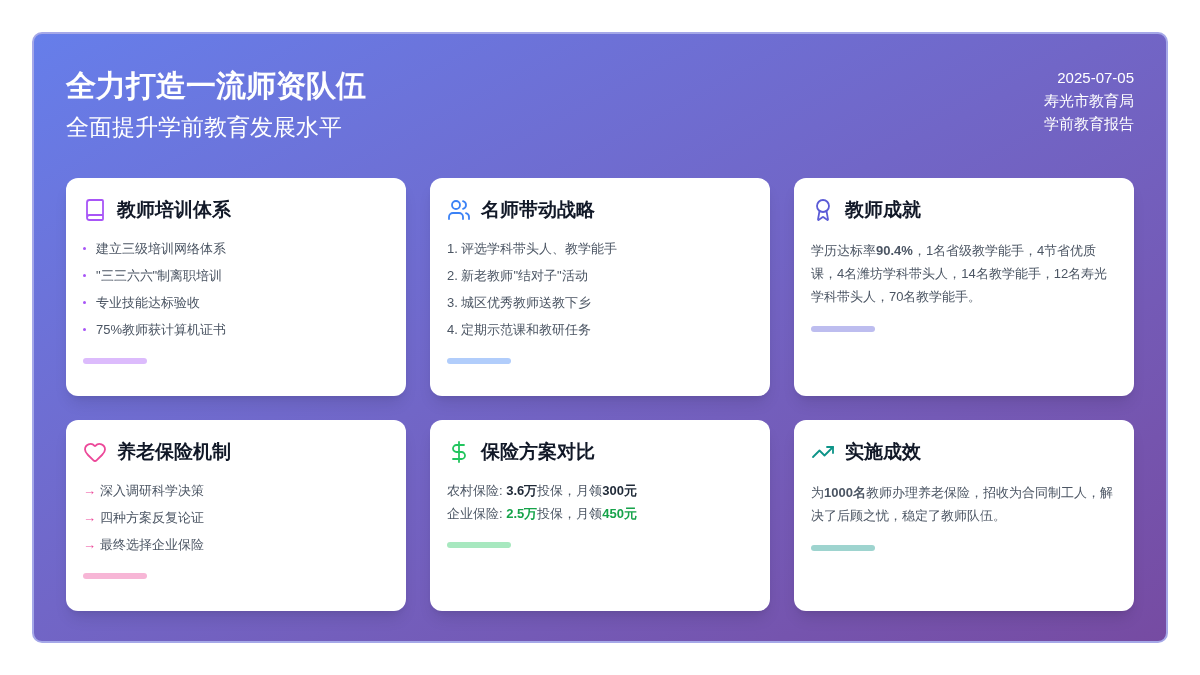  I want to click on list-item: 四种方案反复论证, so click(152, 517).